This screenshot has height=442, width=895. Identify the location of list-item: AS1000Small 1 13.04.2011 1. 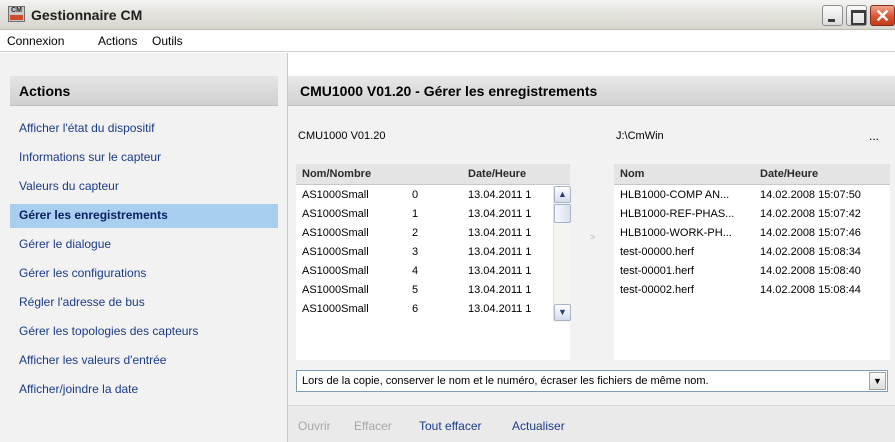
(433, 214).